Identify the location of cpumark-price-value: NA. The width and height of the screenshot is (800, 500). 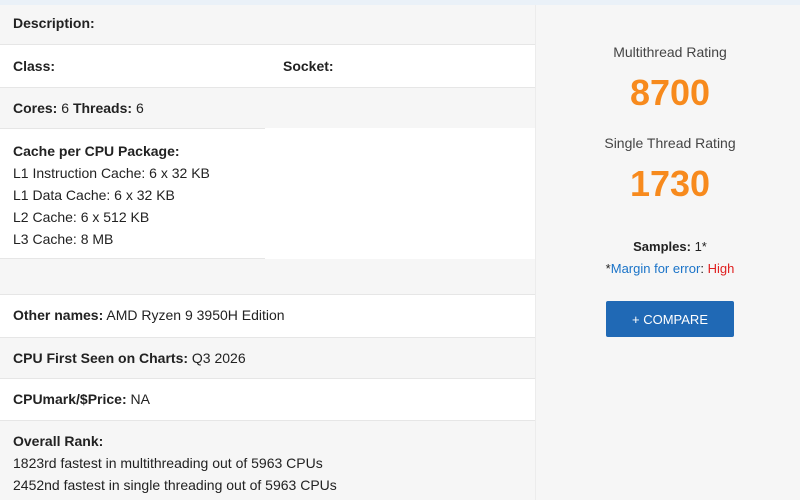
(140, 399).